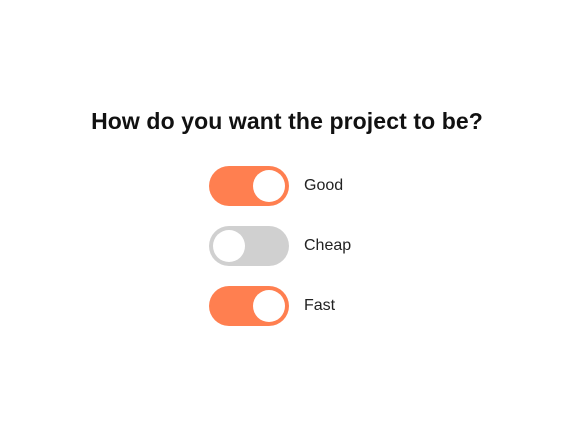 This screenshot has width=574, height=440. I want to click on toggle-group: Good Cheap Fast, so click(280, 246).